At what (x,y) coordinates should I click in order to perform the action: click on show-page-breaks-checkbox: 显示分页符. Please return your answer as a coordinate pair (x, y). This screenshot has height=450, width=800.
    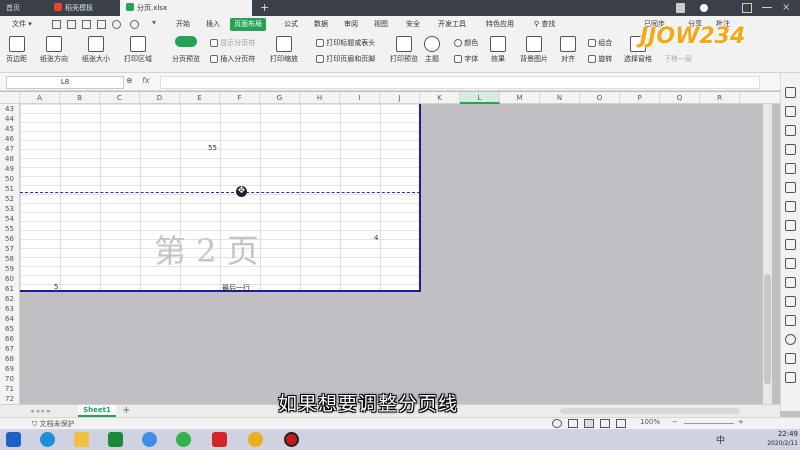
    Looking at the image, I should click on (232, 43).